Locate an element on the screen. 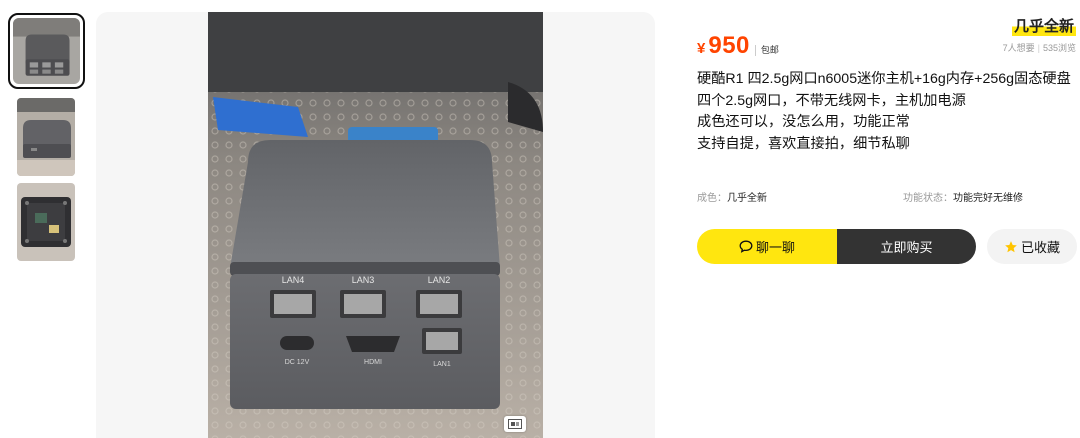  price-row: ¥ 950 包邮 is located at coordinates (738, 46).